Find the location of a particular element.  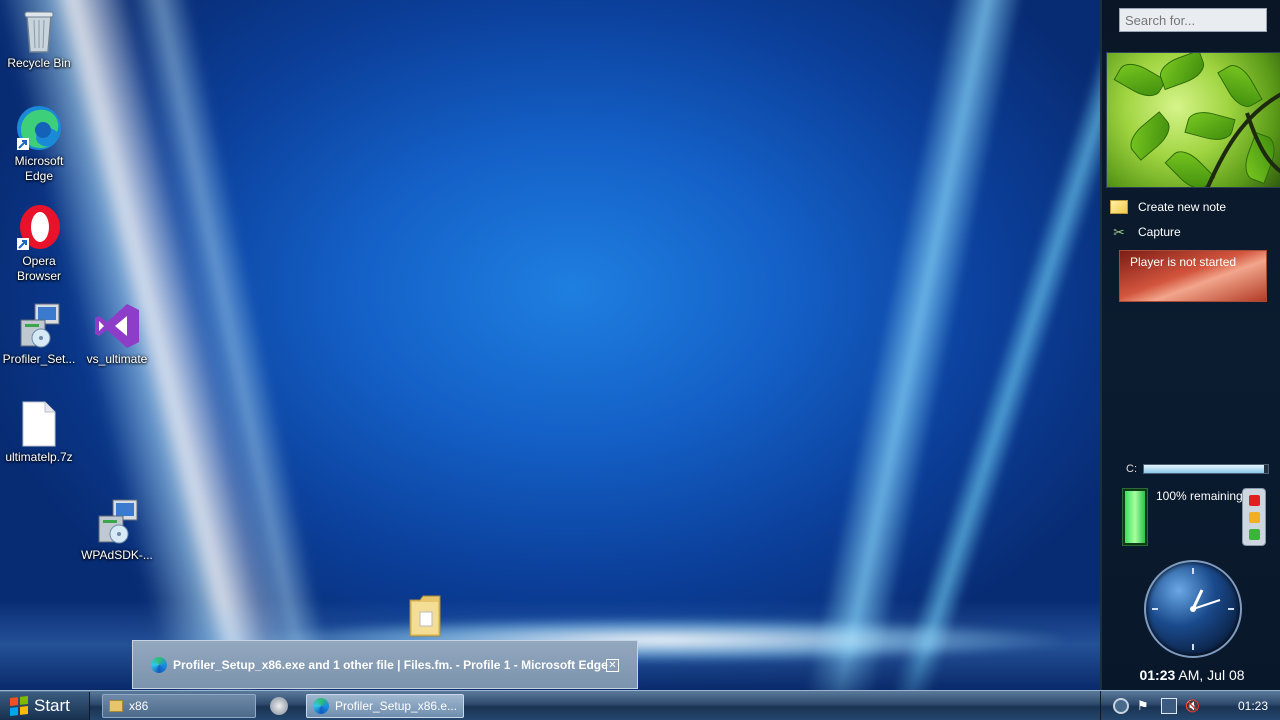

desktop-icon-label: ultimatelp.7z is located at coordinates (39, 457).